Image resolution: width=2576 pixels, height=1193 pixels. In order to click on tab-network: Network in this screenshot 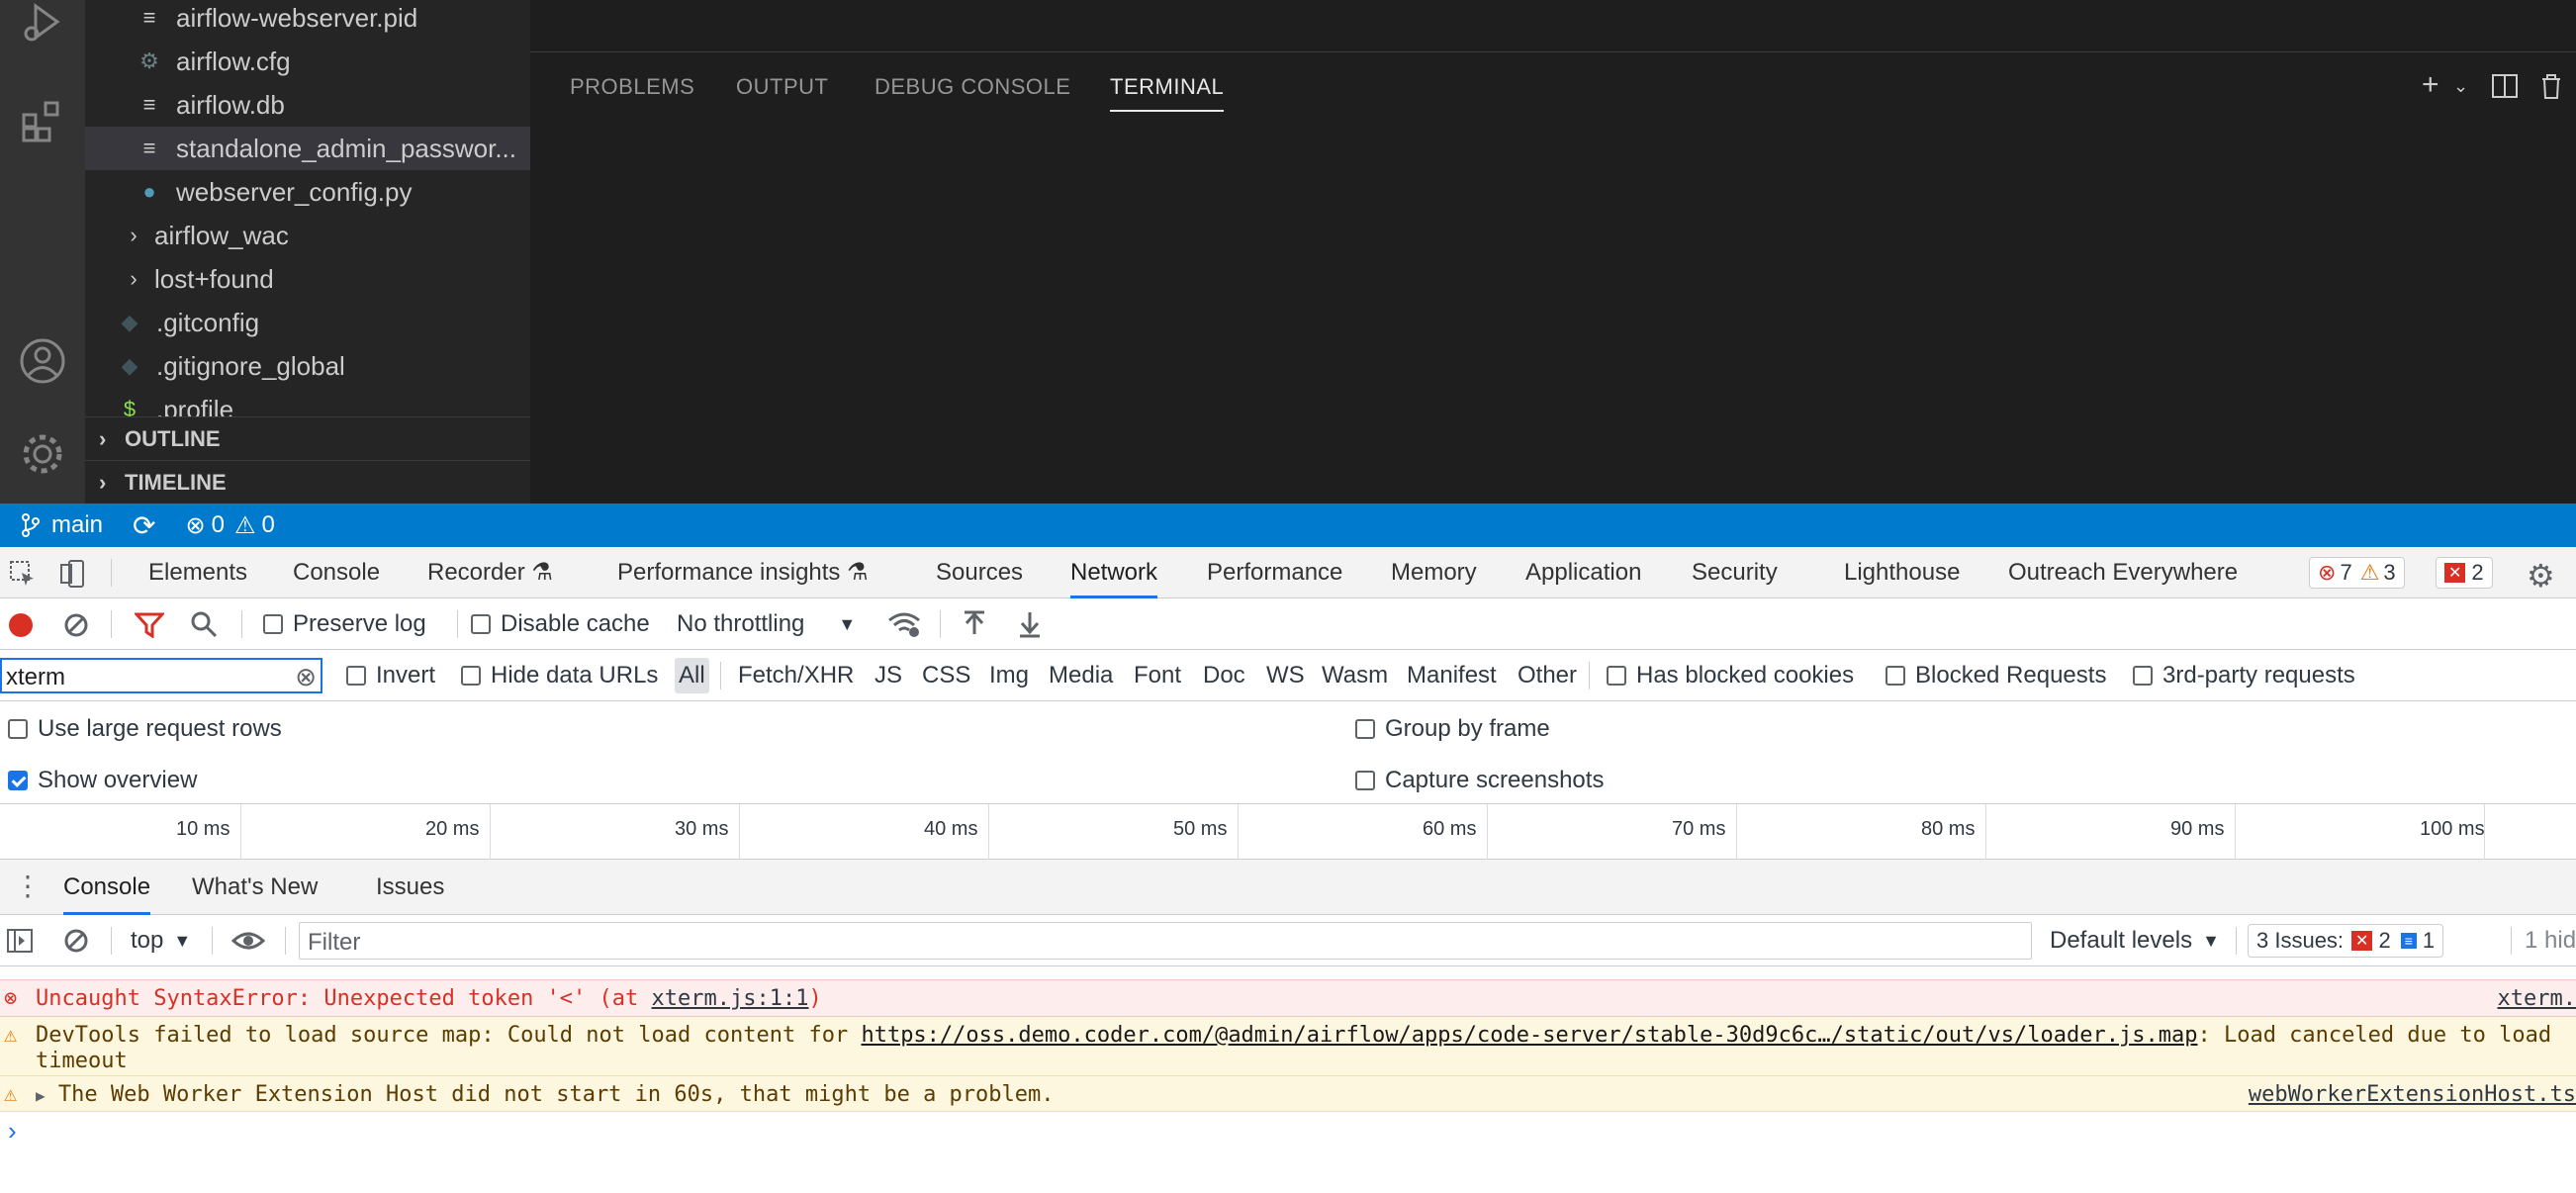, I will do `click(1114, 572)`.